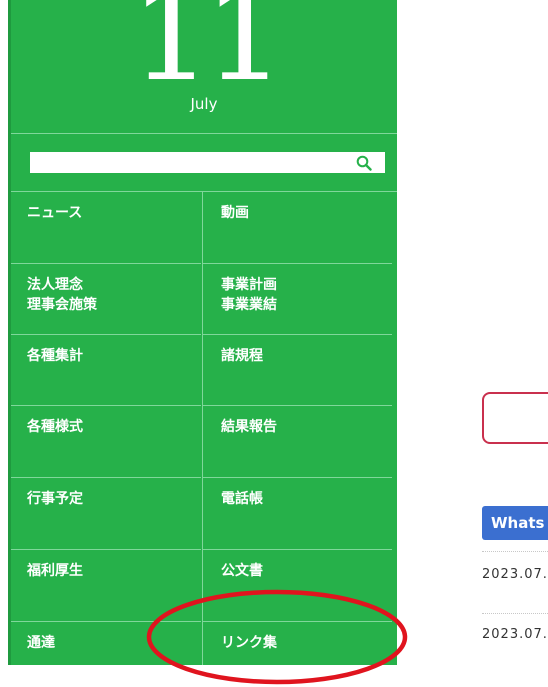  Describe the element at coordinates (204, 104) in the screenshot. I see `calendar-month: July` at that location.